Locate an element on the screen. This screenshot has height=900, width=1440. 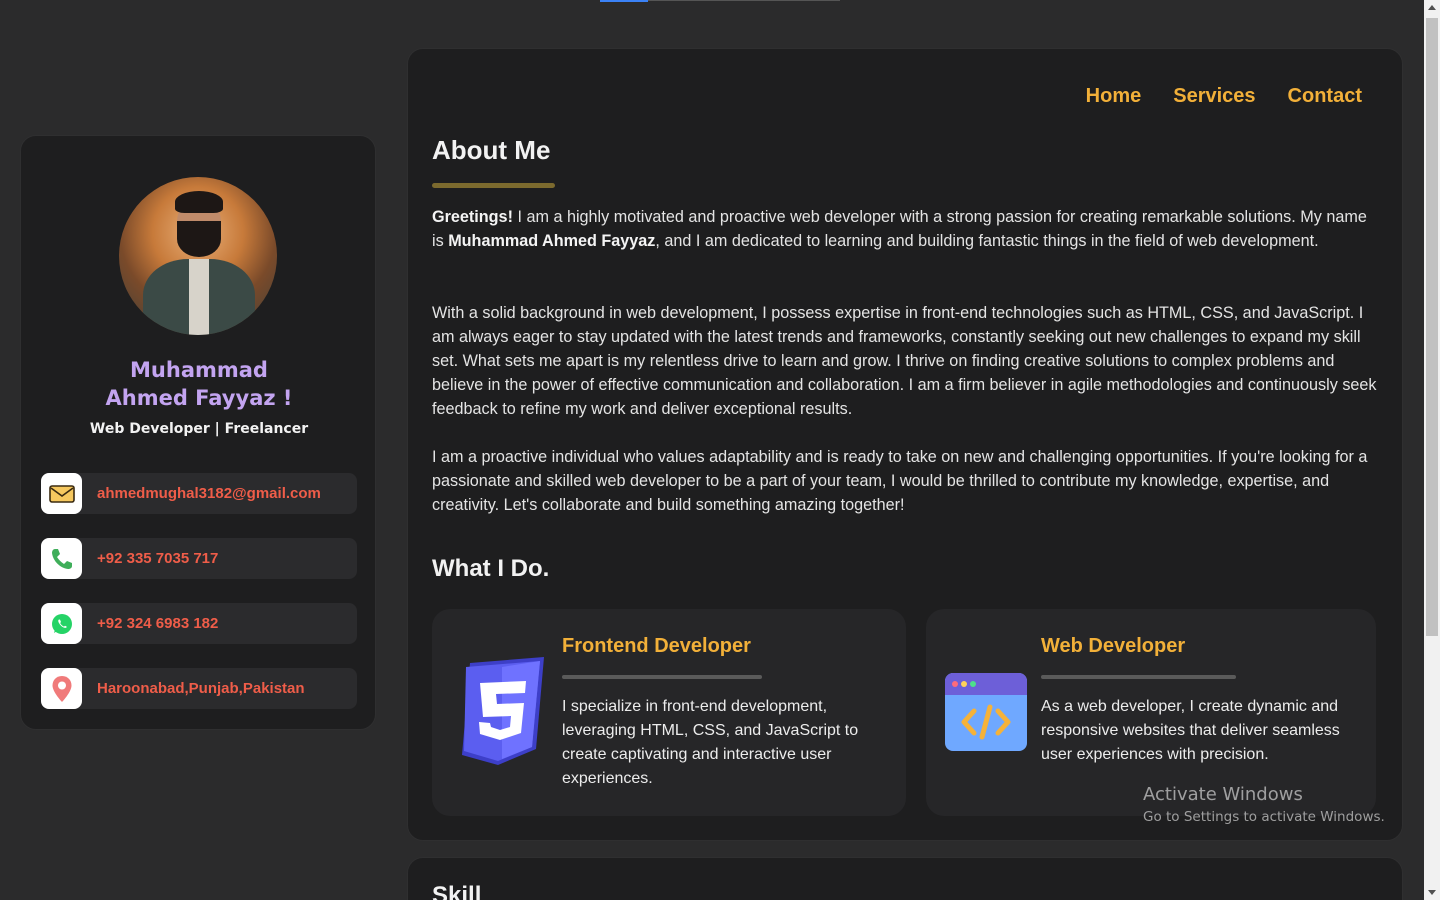
avatar-hair is located at coordinates (199, 202).